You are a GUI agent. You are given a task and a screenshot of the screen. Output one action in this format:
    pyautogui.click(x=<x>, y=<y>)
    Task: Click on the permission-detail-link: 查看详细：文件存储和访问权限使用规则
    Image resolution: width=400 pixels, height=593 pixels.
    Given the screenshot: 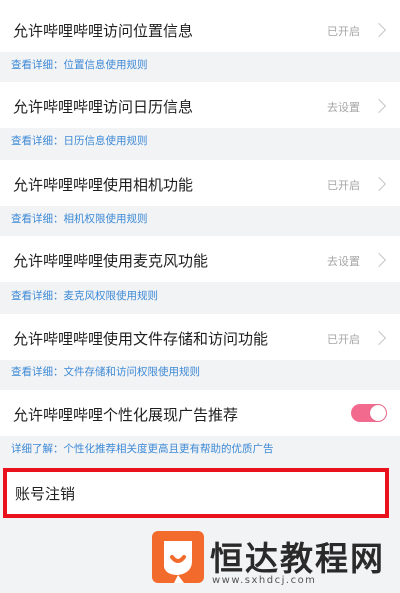 What is the action you would take?
    pyautogui.click(x=105, y=371)
    